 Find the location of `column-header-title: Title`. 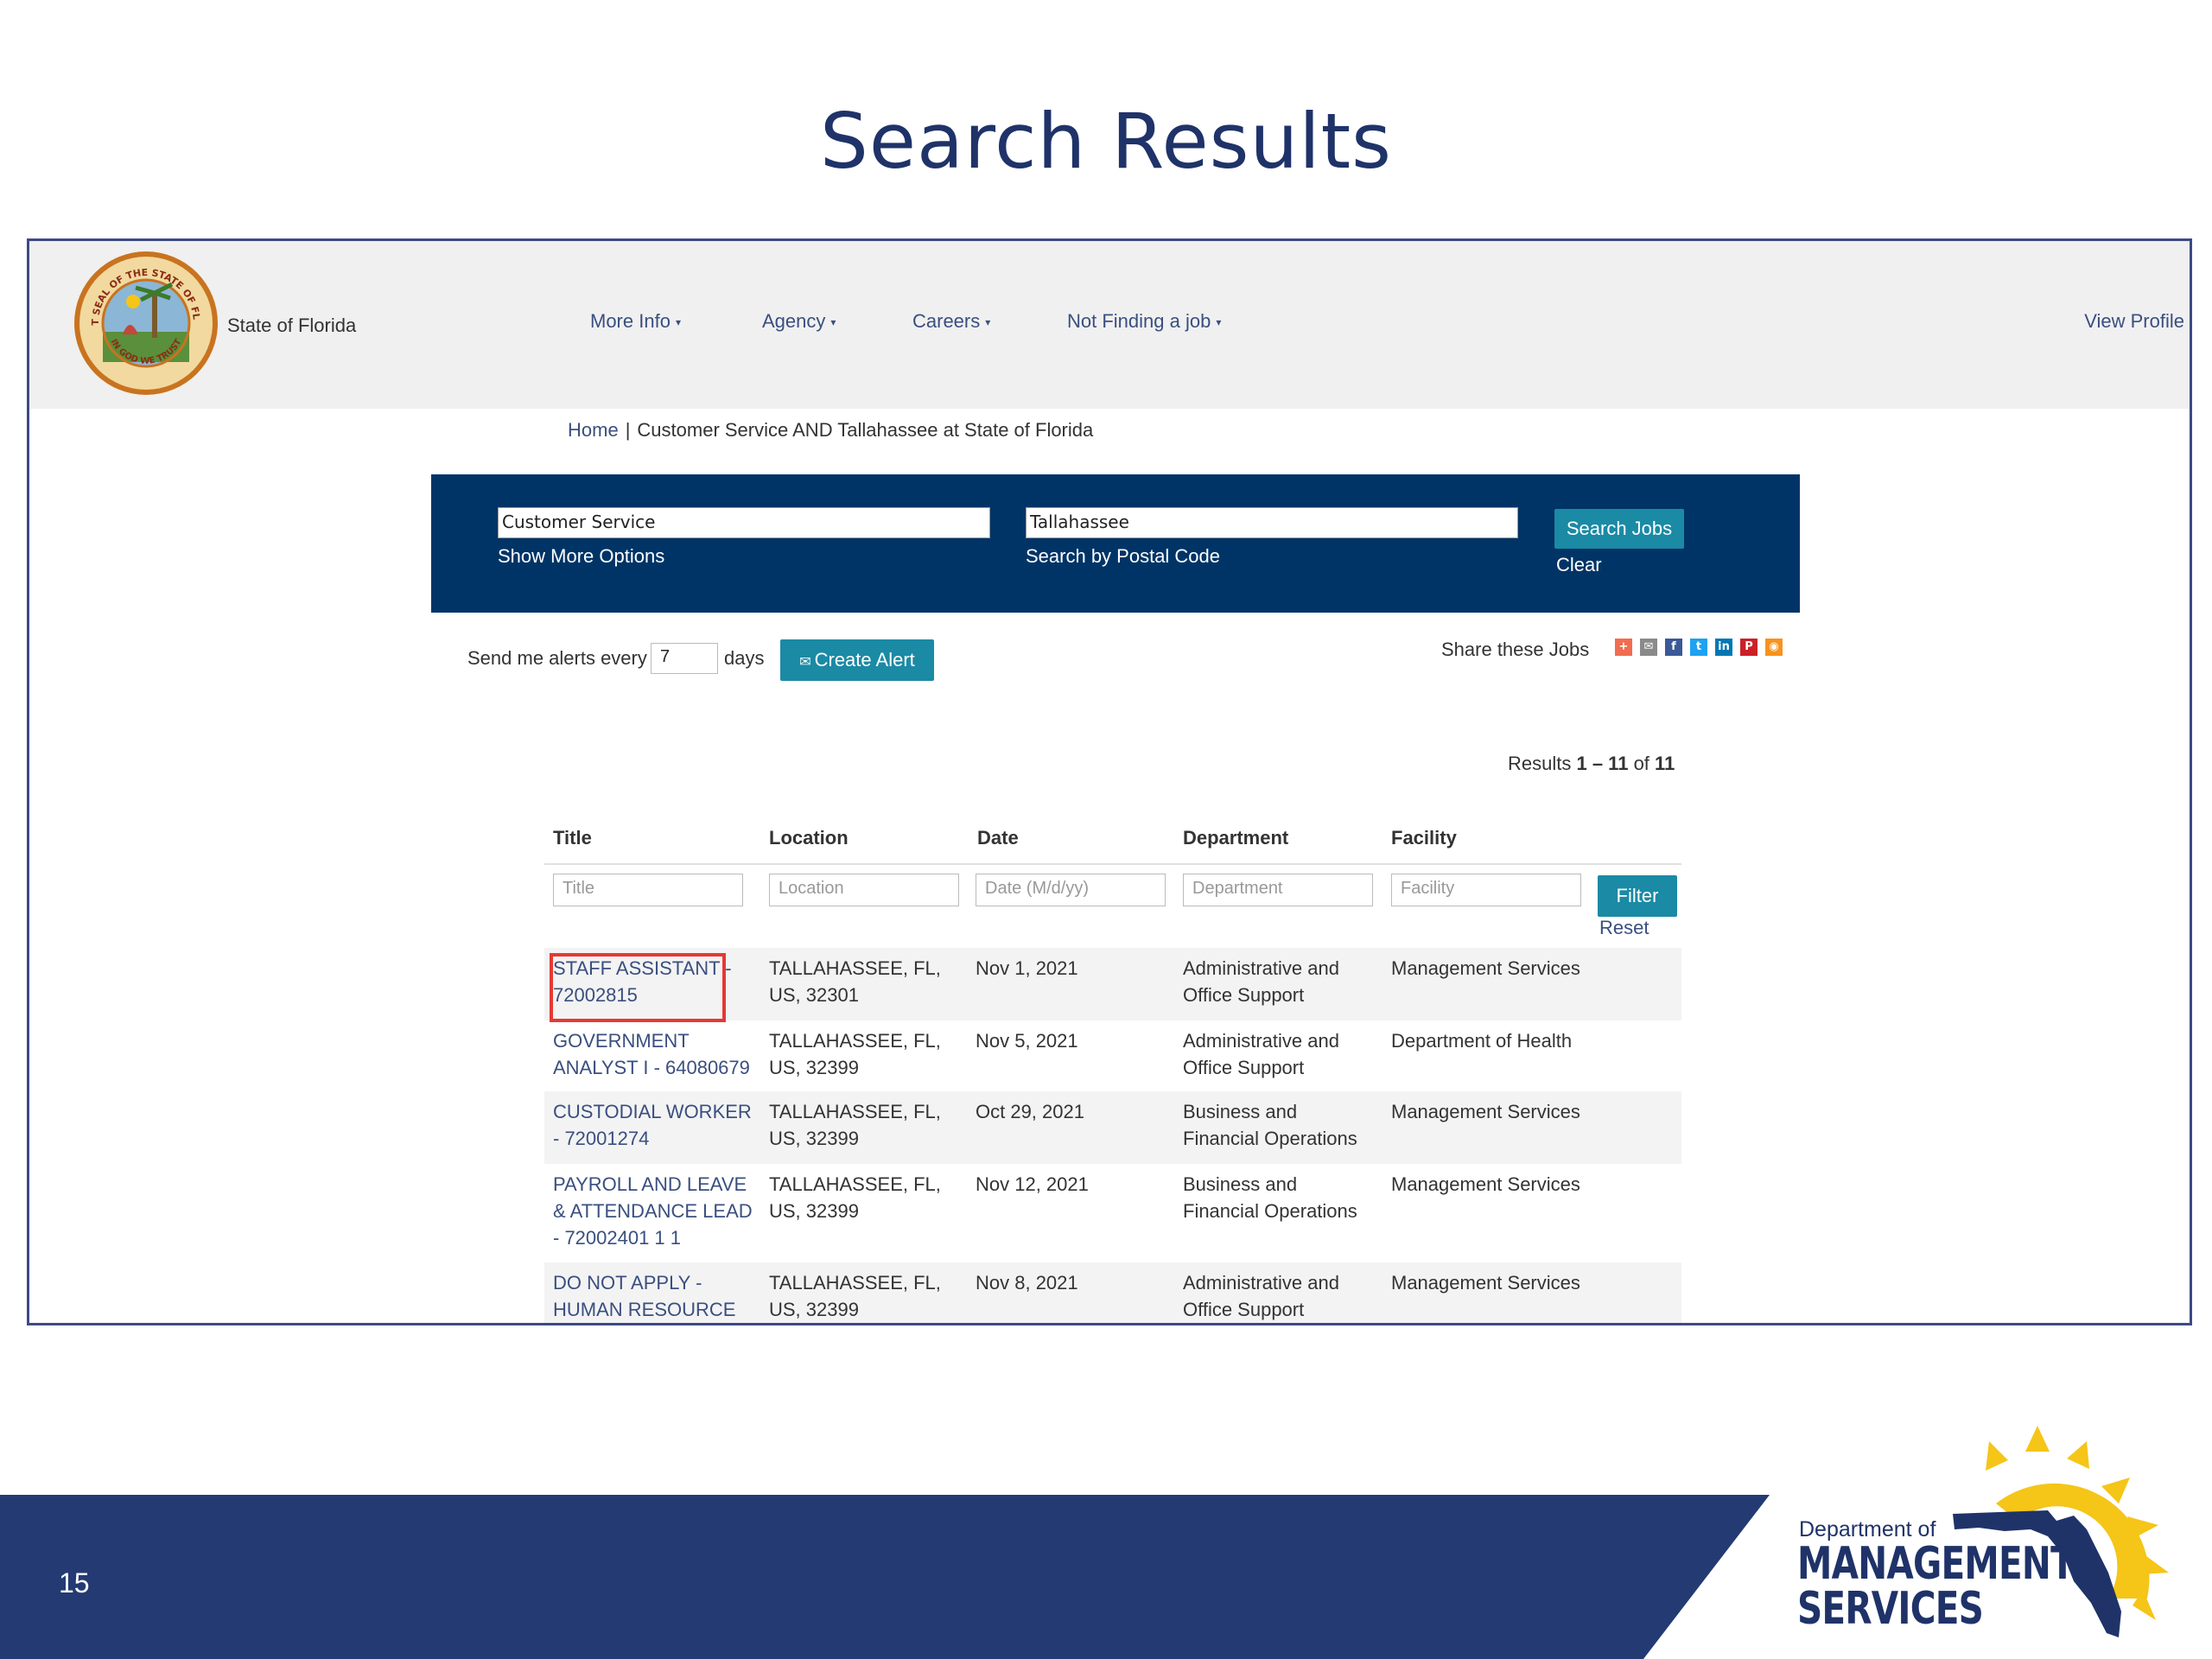

column-header-title: Title is located at coordinates (572, 838).